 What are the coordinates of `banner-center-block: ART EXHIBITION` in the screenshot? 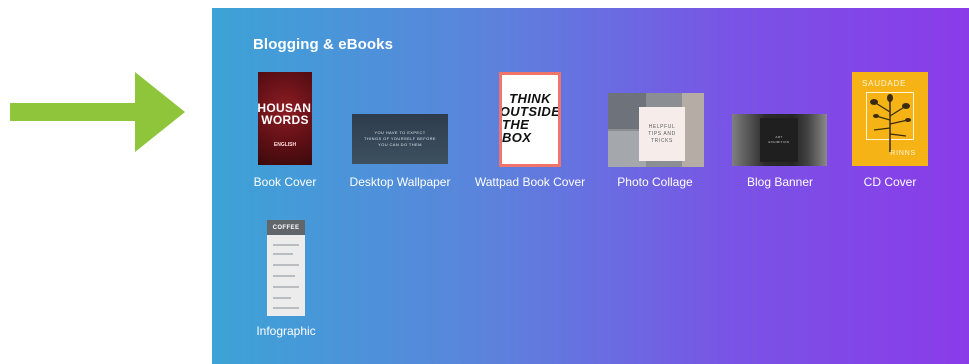 It's located at (779, 140).